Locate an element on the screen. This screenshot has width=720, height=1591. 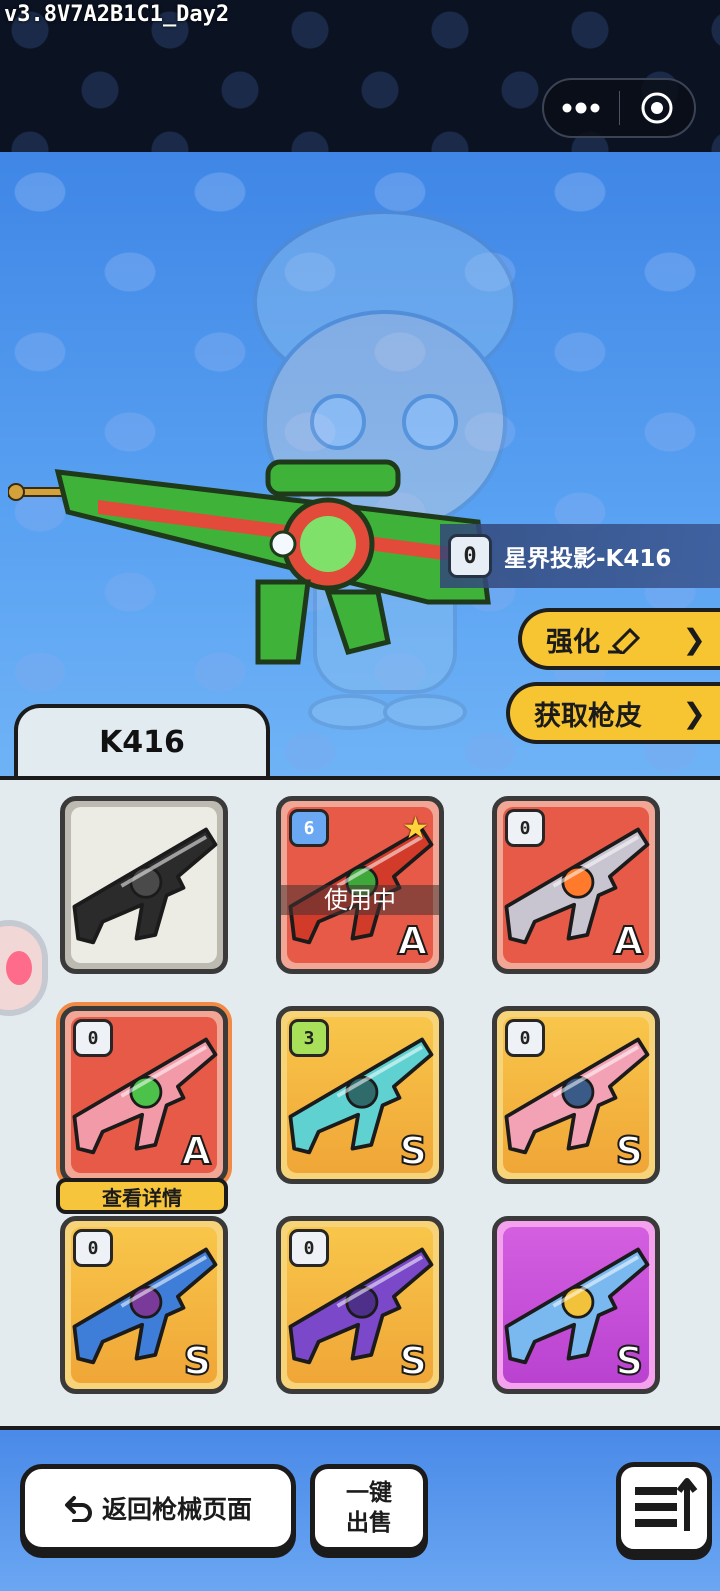
target-circle-icon is located at coordinates (657, 108).